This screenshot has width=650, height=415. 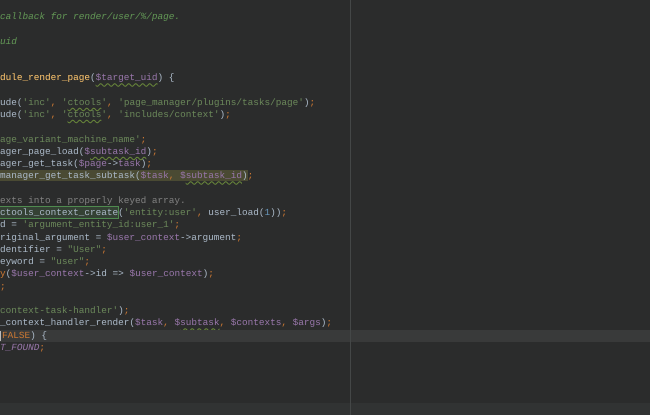 I want to click on code-line: dule_render_page($target_uid) {, so click(x=87, y=78).